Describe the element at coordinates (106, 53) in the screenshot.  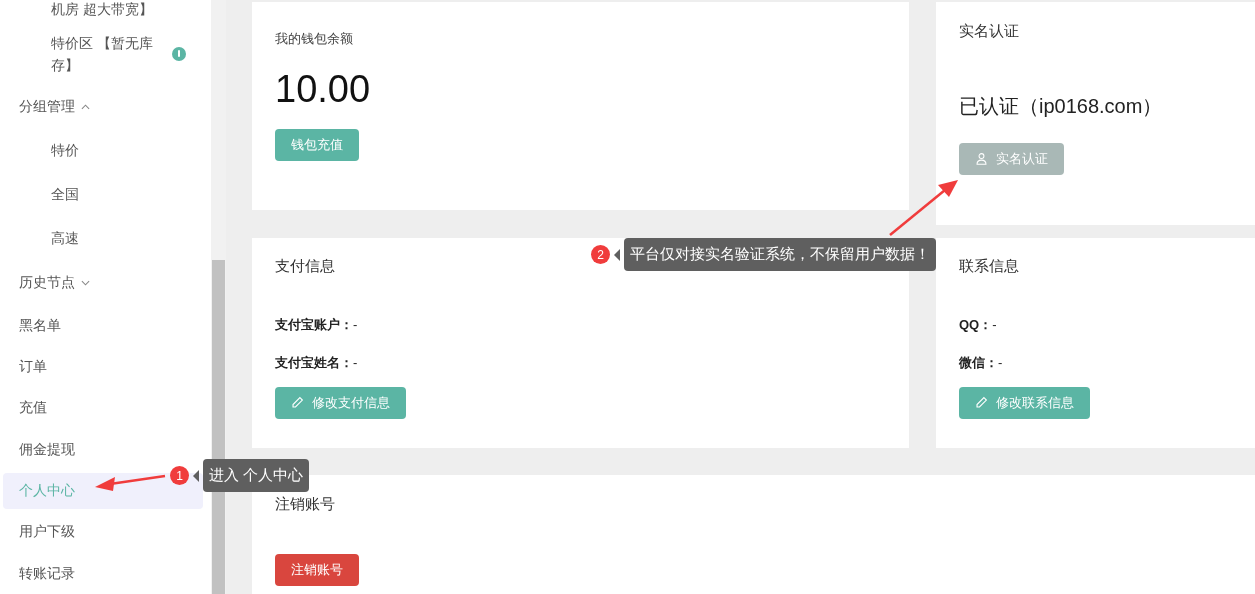
I see `sidebar-item: 特价区 【暂无库存】` at that location.